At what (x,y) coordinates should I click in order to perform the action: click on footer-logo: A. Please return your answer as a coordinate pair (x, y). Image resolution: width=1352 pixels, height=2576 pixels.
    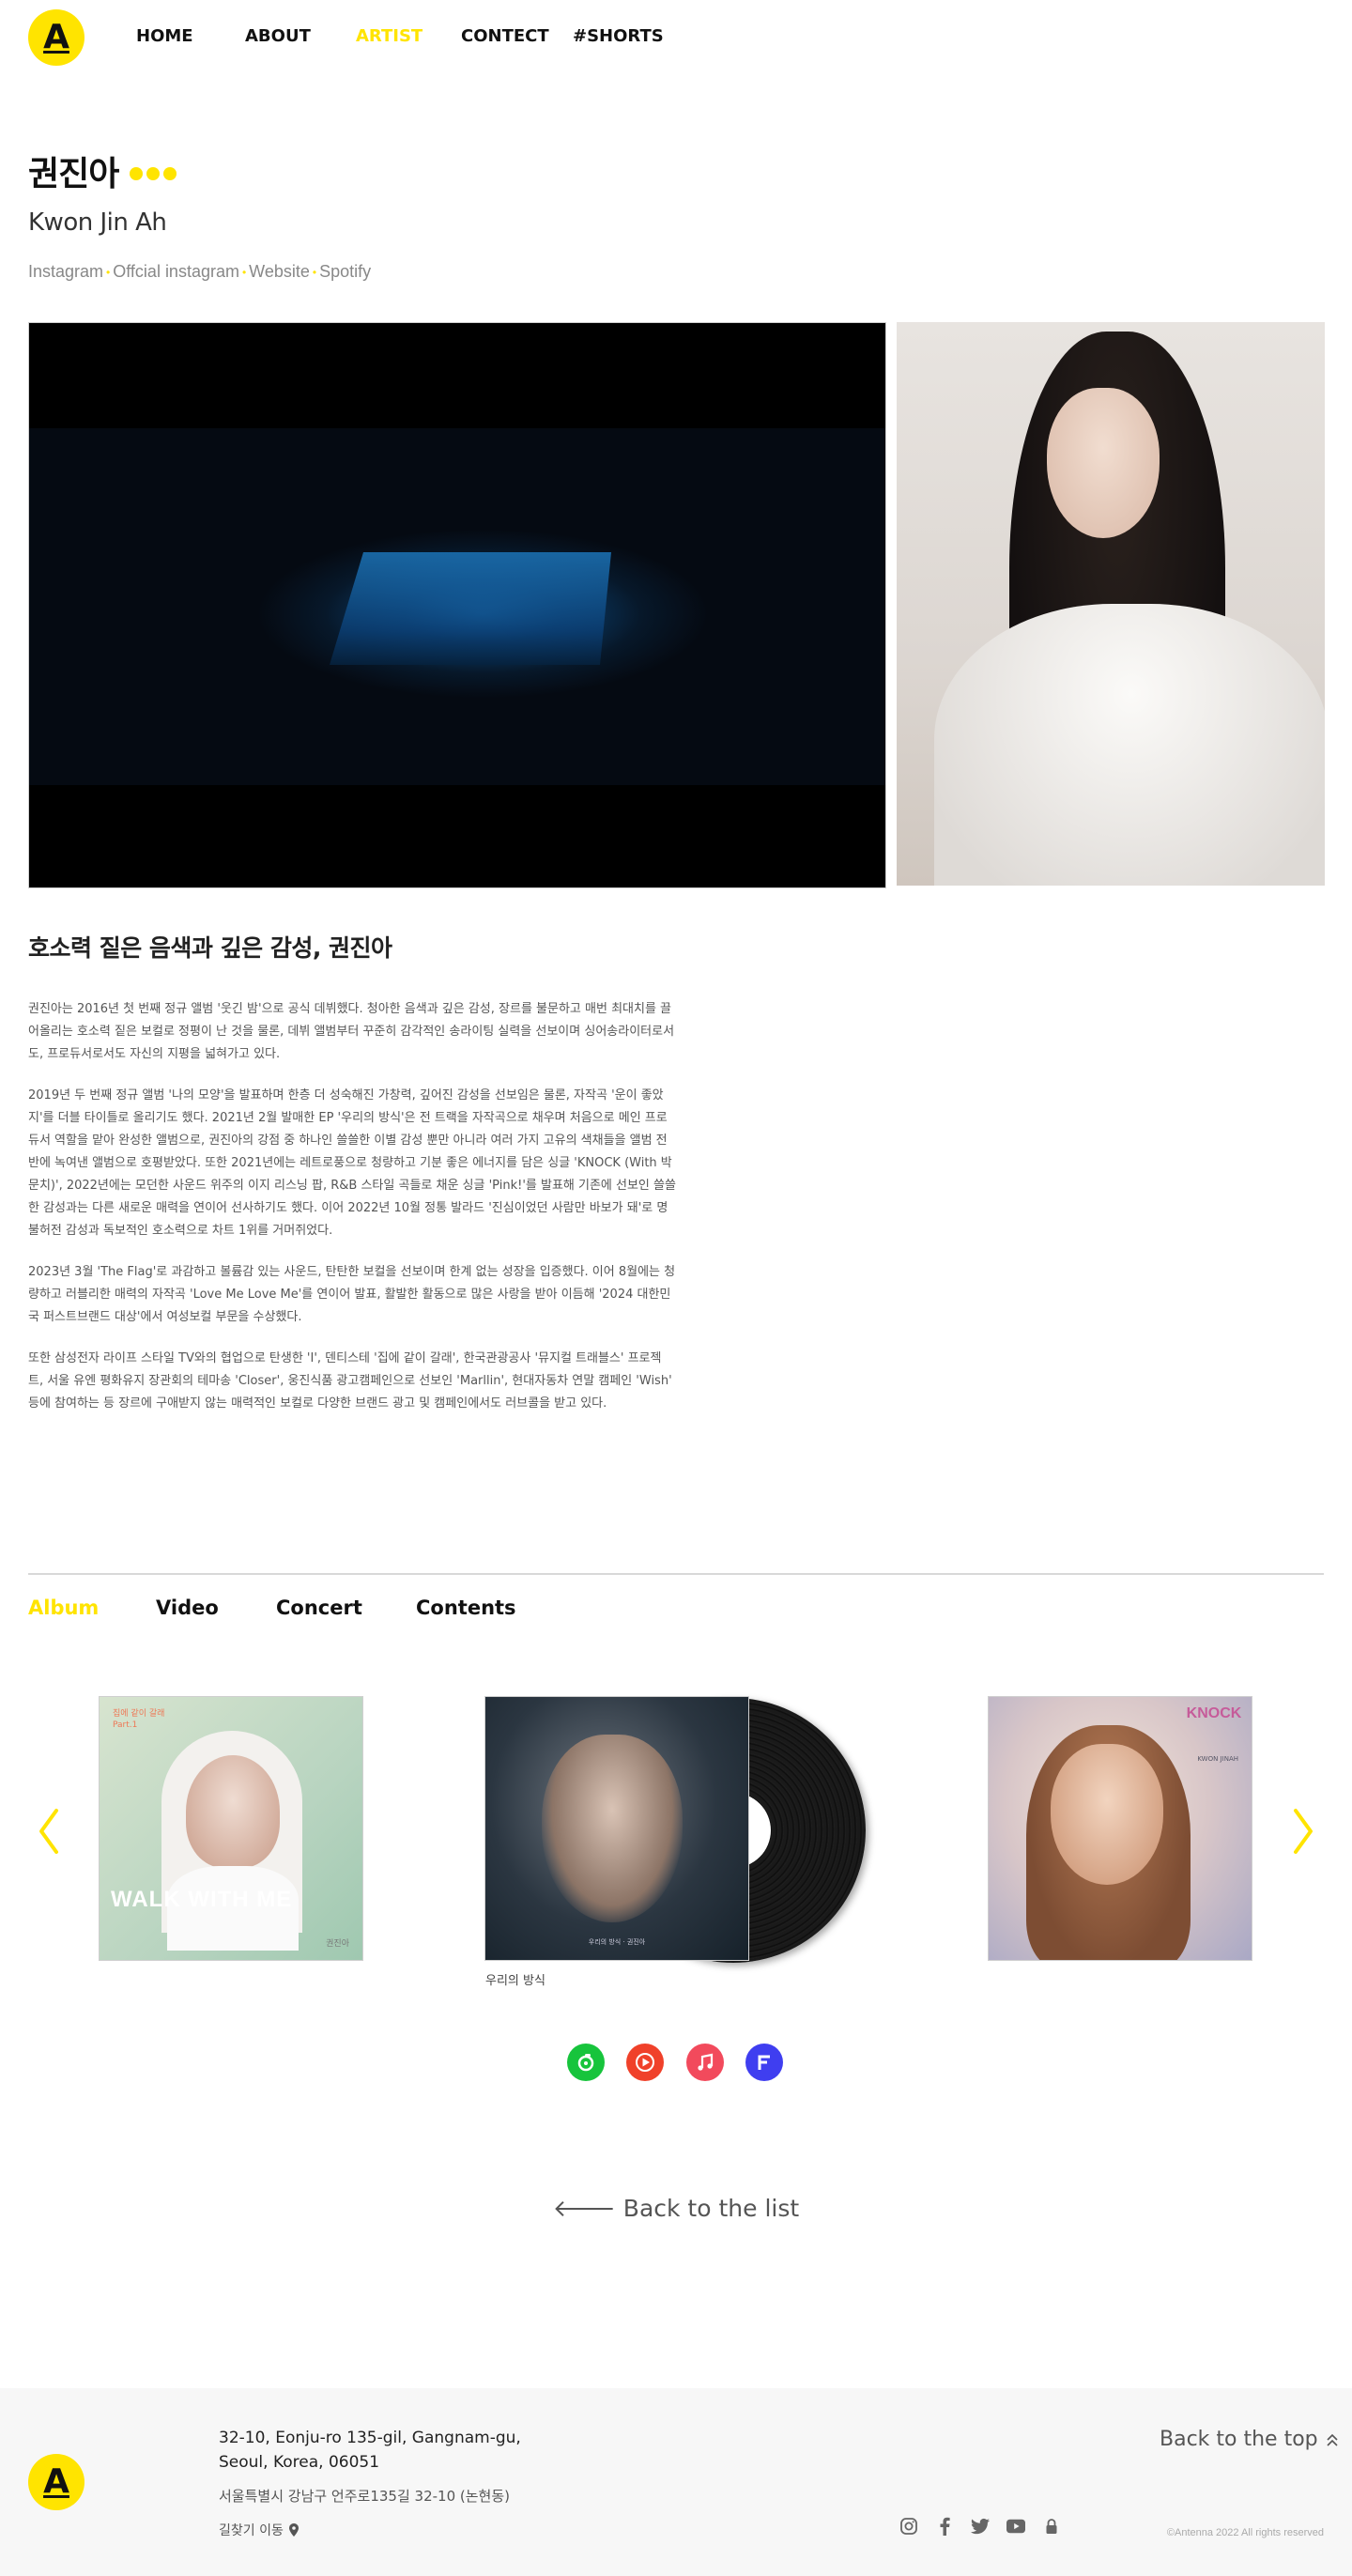
    Looking at the image, I should click on (56, 2482).